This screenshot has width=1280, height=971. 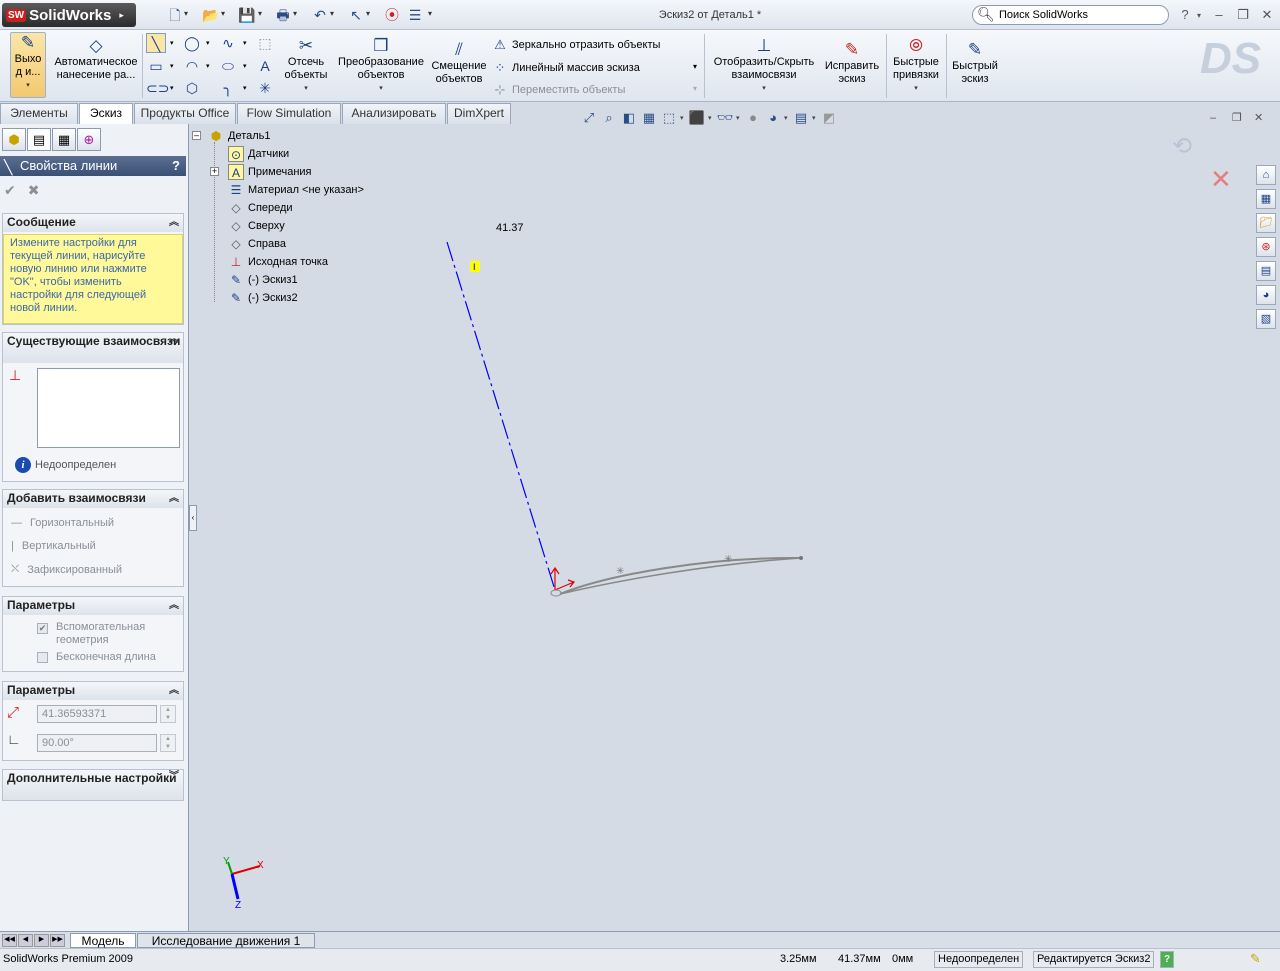 What do you see at coordinates (93, 223) in the screenshot?
I see `message-header: Сообщение ︽` at bounding box center [93, 223].